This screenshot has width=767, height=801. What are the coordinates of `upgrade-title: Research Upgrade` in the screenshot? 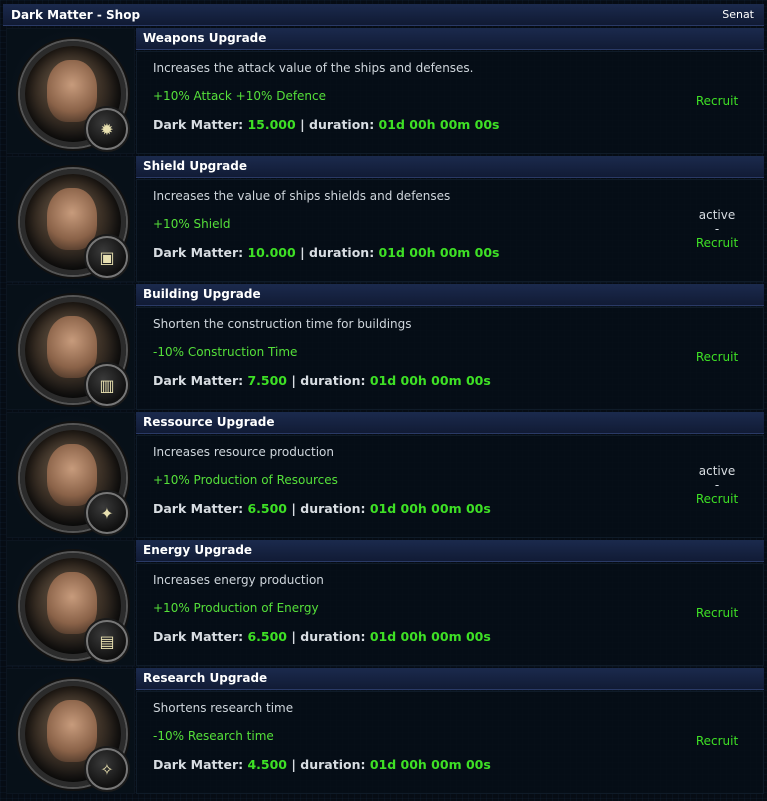 It's located at (450, 679).